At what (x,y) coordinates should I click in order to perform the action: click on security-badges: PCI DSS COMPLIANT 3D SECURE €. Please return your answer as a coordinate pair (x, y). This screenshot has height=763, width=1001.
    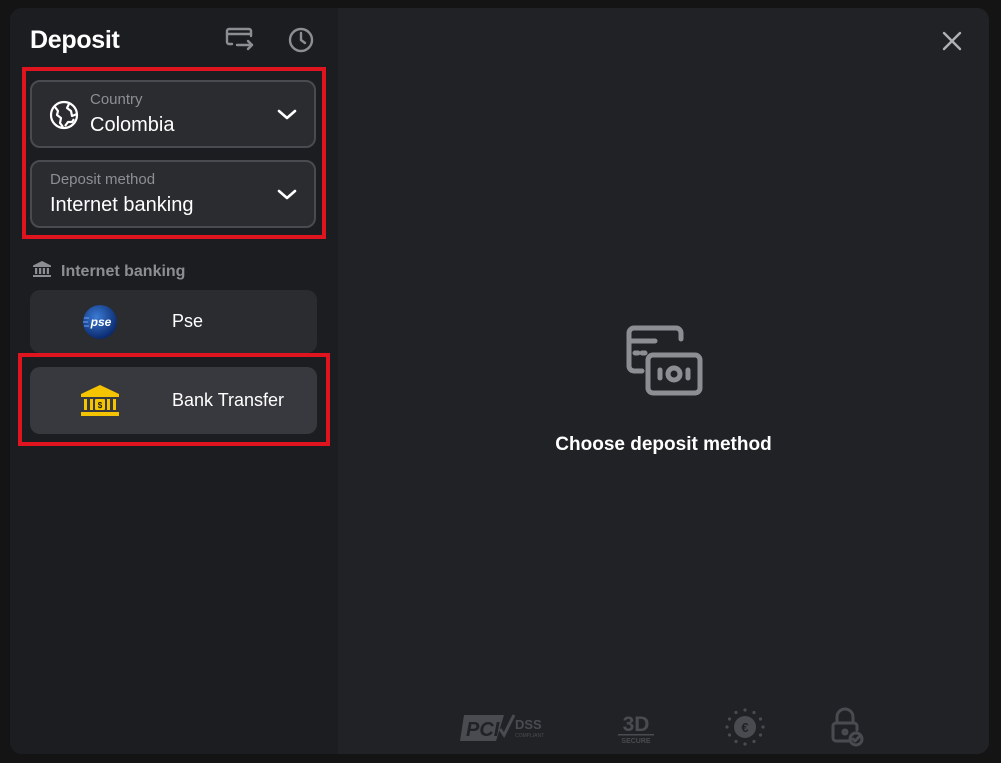
    Looking at the image, I should click on (670, 727).